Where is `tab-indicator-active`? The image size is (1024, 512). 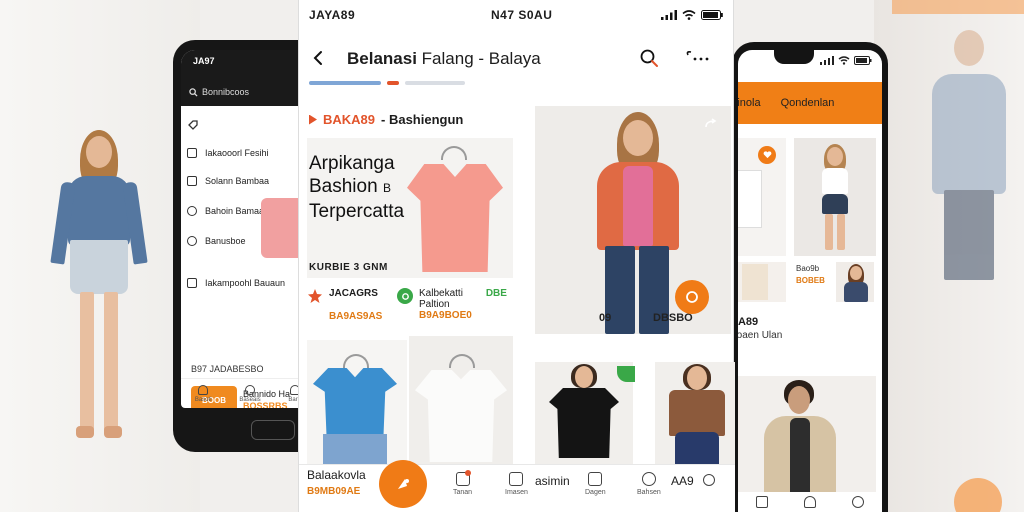 tab-indicator-active is located at coordinates (345, 83).